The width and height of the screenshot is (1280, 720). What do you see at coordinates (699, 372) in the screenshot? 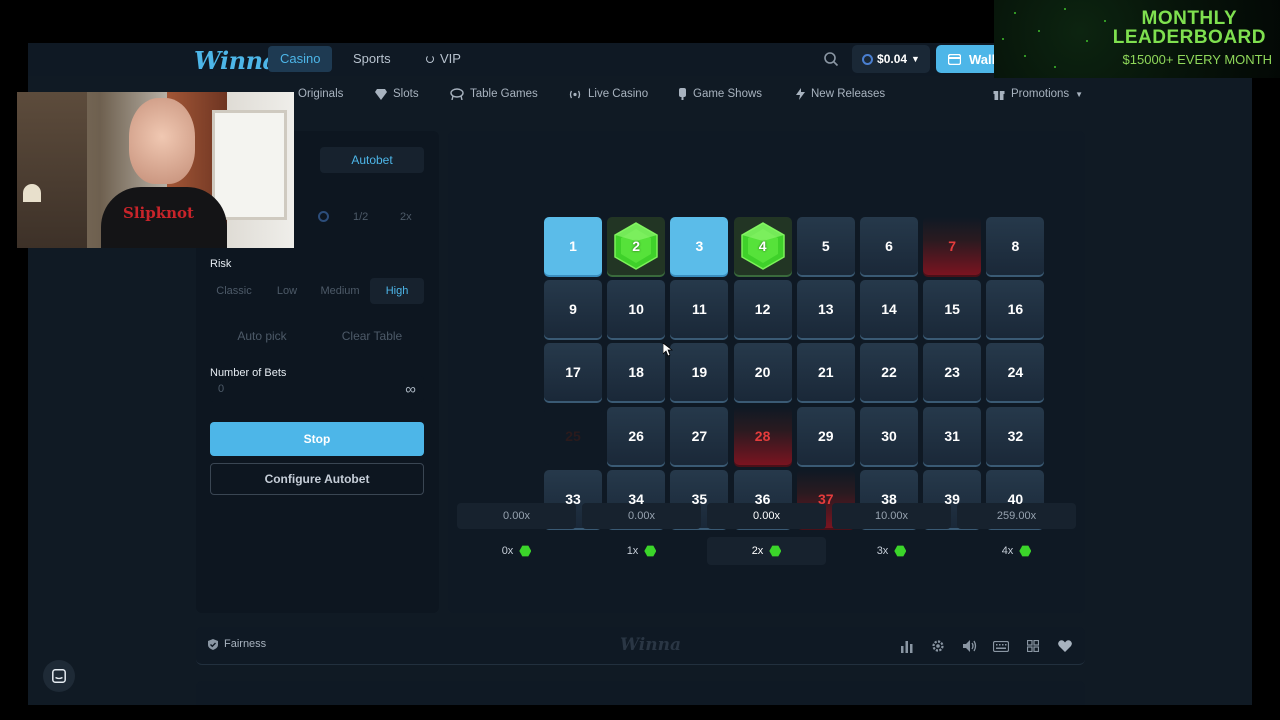
I see `keno-tile-19: 19` at bounding box center [699, 372].